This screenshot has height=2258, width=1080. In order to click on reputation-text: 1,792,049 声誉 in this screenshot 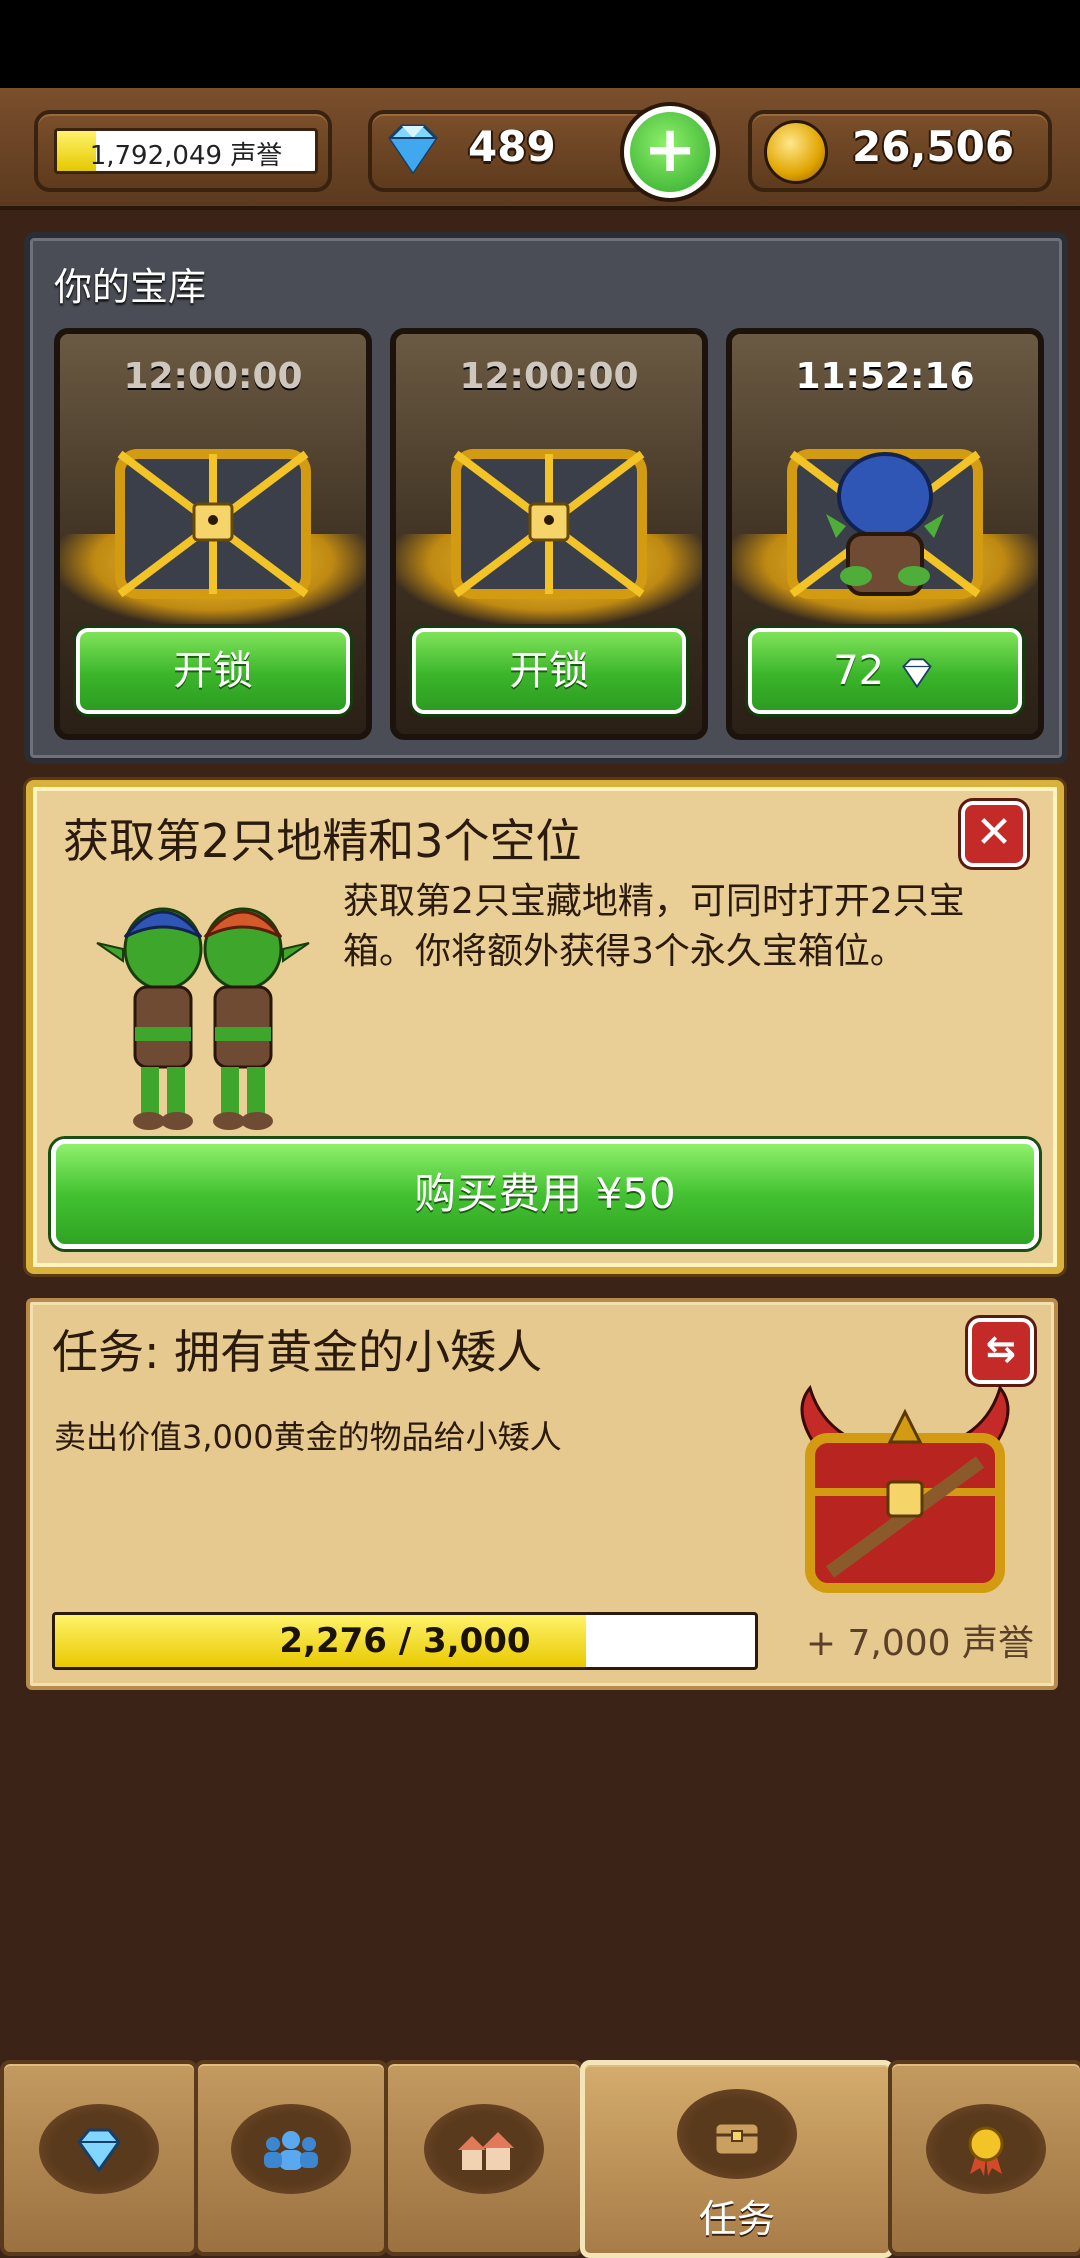, I will do `click(186, 156)`.